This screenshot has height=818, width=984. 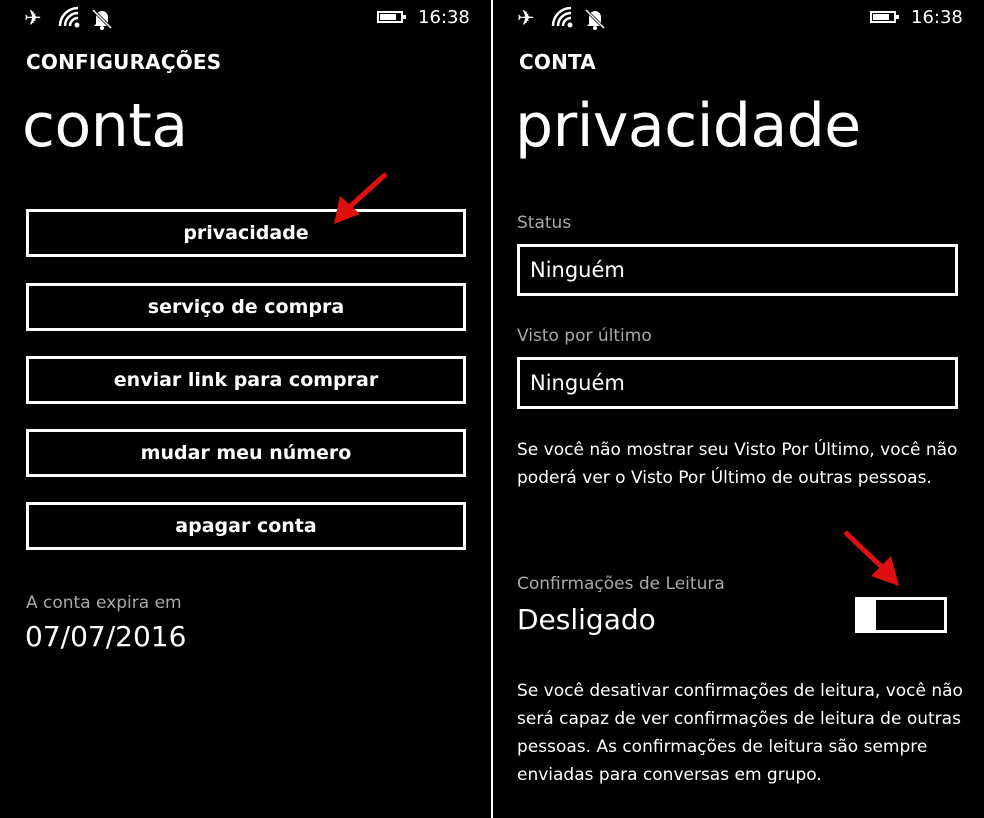 I want to click on purchase-service-button: serviço de compra, so click(x=246, y=307).